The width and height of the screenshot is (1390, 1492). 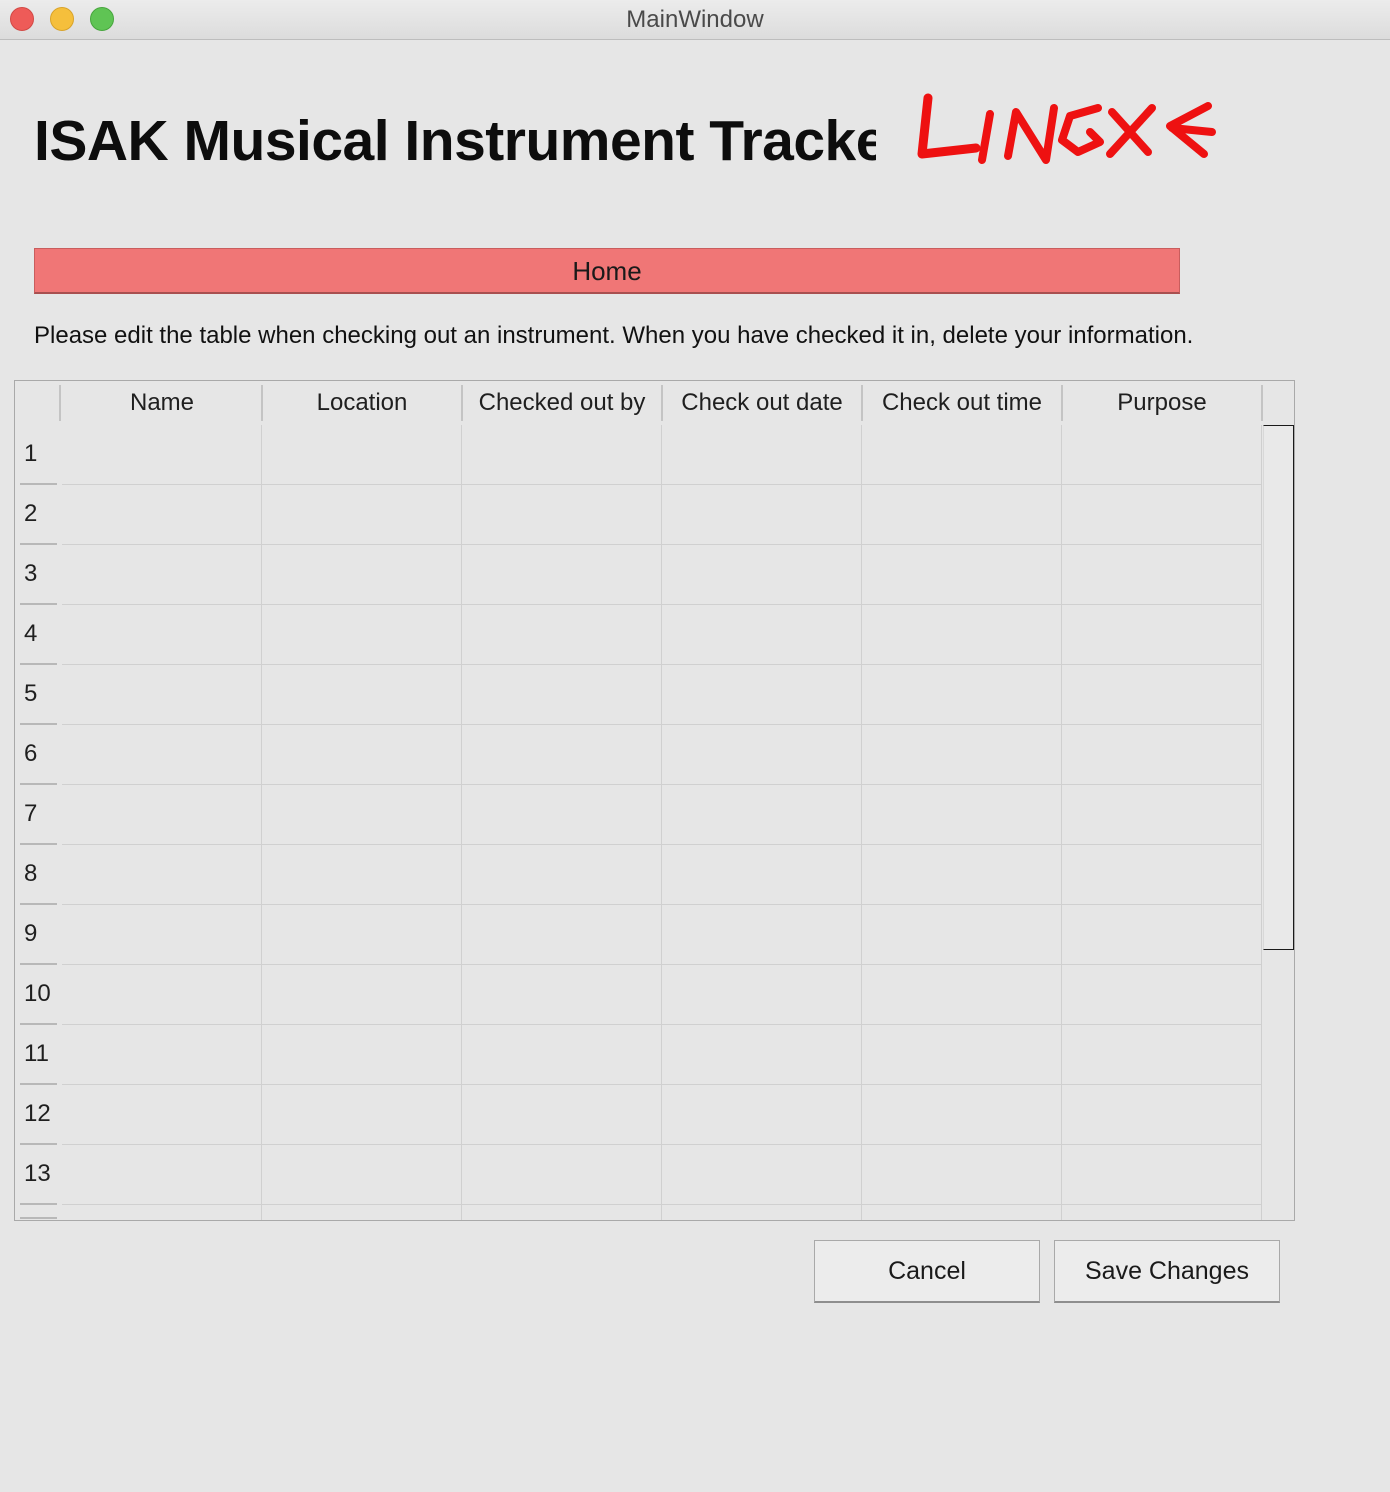 What do you see at coordinates (38, 1055) in the screenshot?
I see `row-header: 11` at bounding box center [38, 1055].